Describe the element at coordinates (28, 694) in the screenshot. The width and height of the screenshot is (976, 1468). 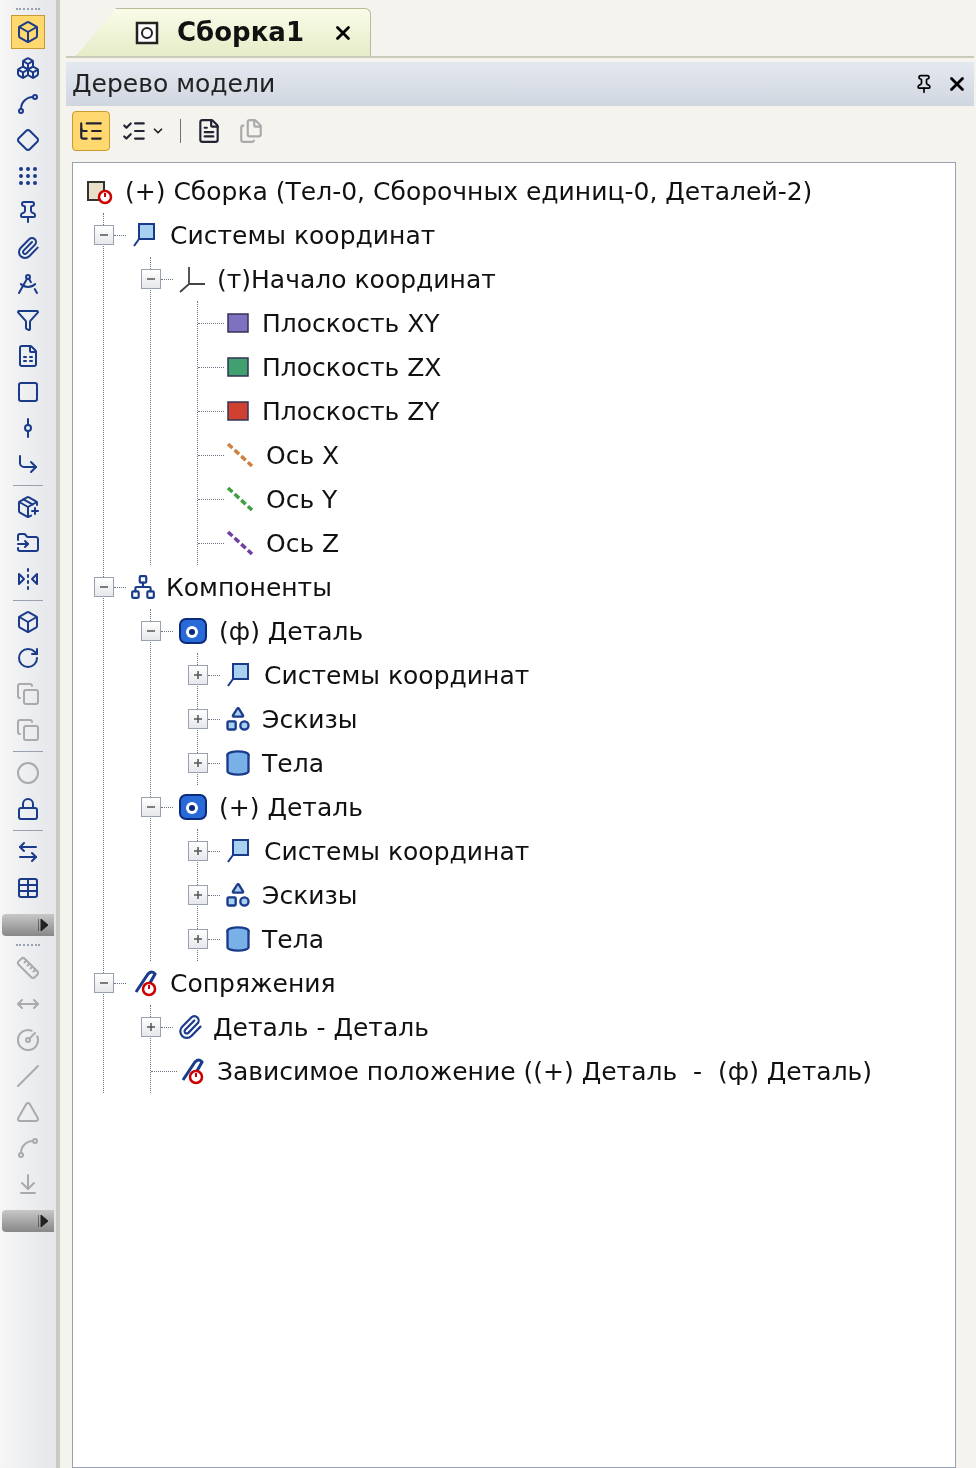
I see `copy-icon` at that location.